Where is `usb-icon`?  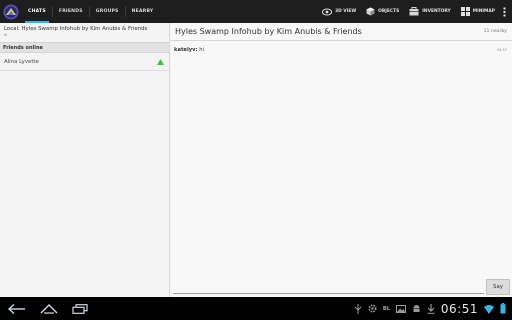
usb-icon is located at coordinates (358, 308).